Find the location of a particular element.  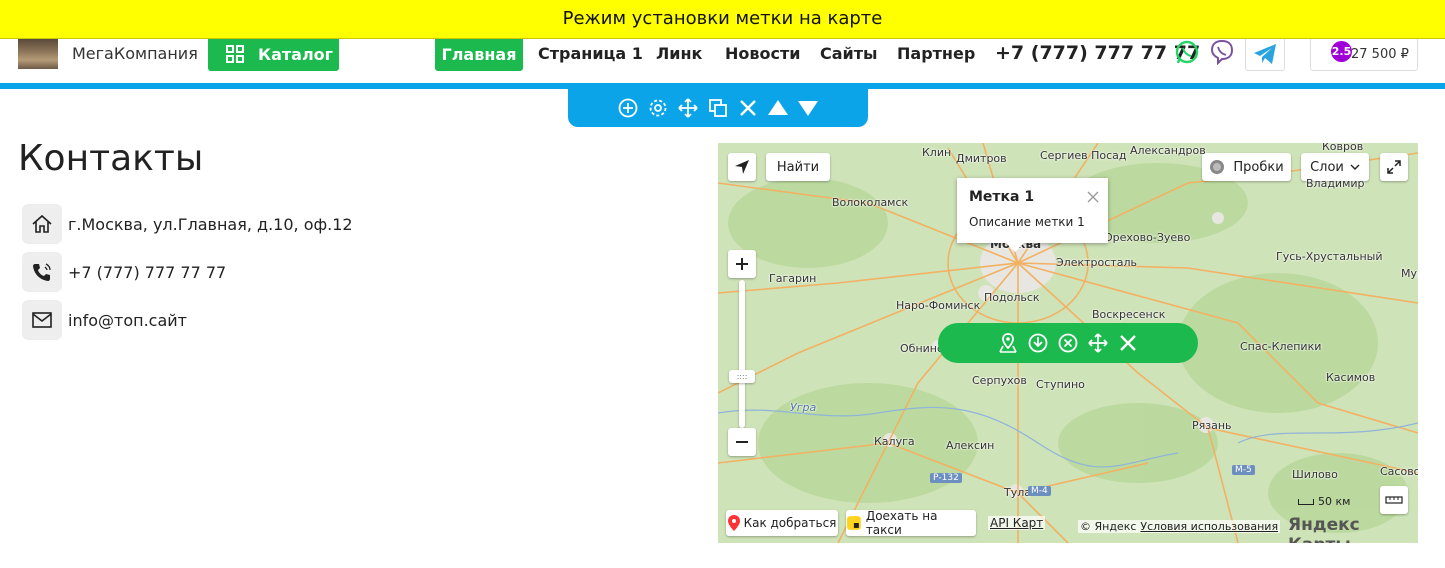

move-block-button is located at coordinates (688, 108).